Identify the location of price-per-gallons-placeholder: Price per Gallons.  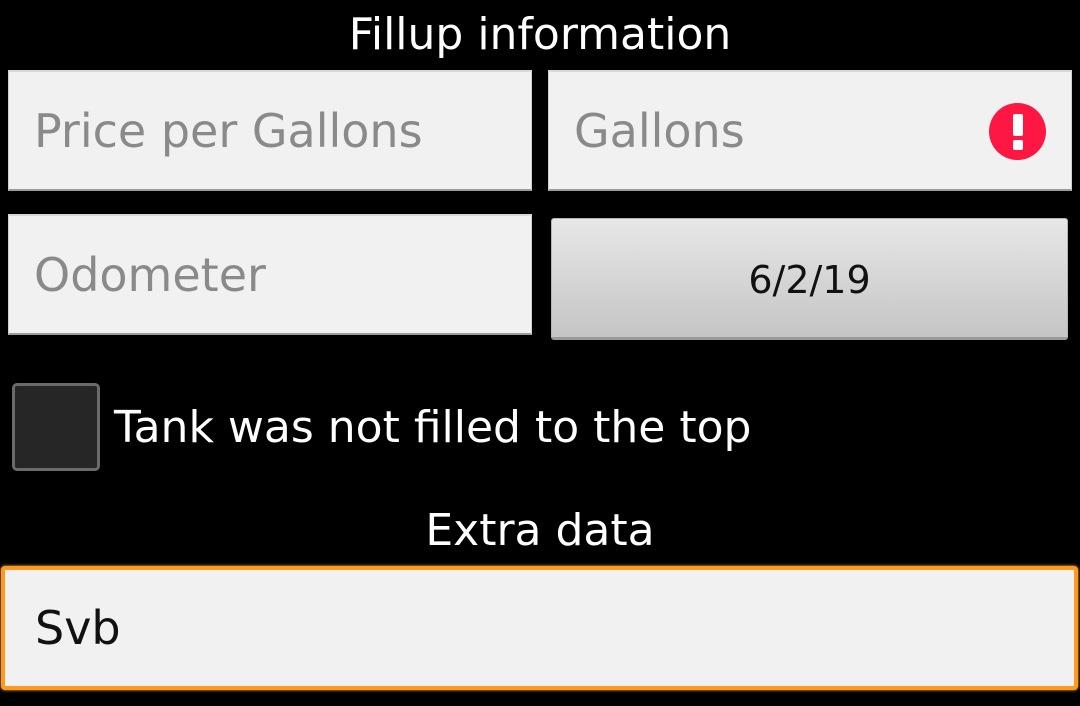
(228, 130).